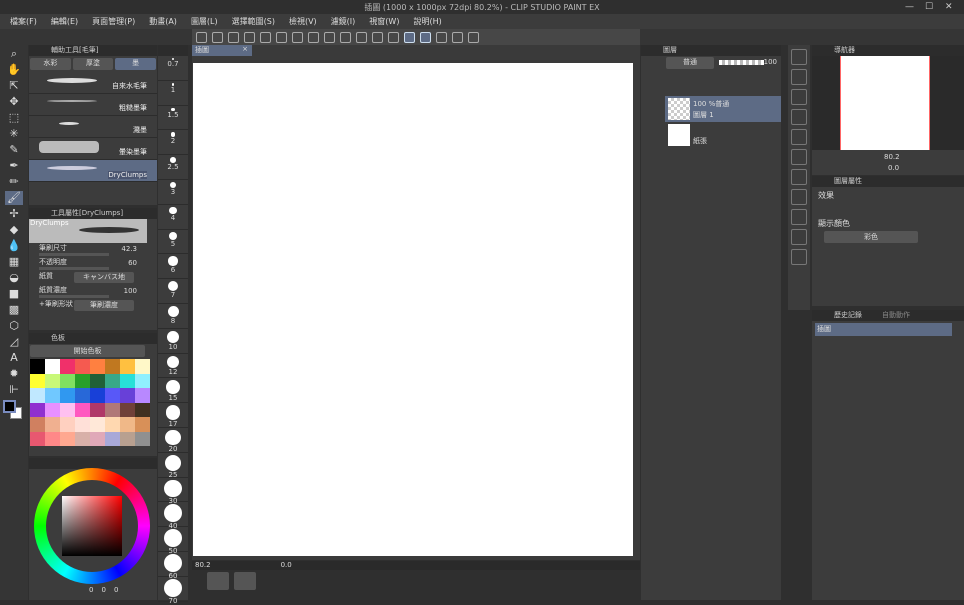 The image size is (964, 605). I want to click on brush-size-item: 6, so click(173, 268).